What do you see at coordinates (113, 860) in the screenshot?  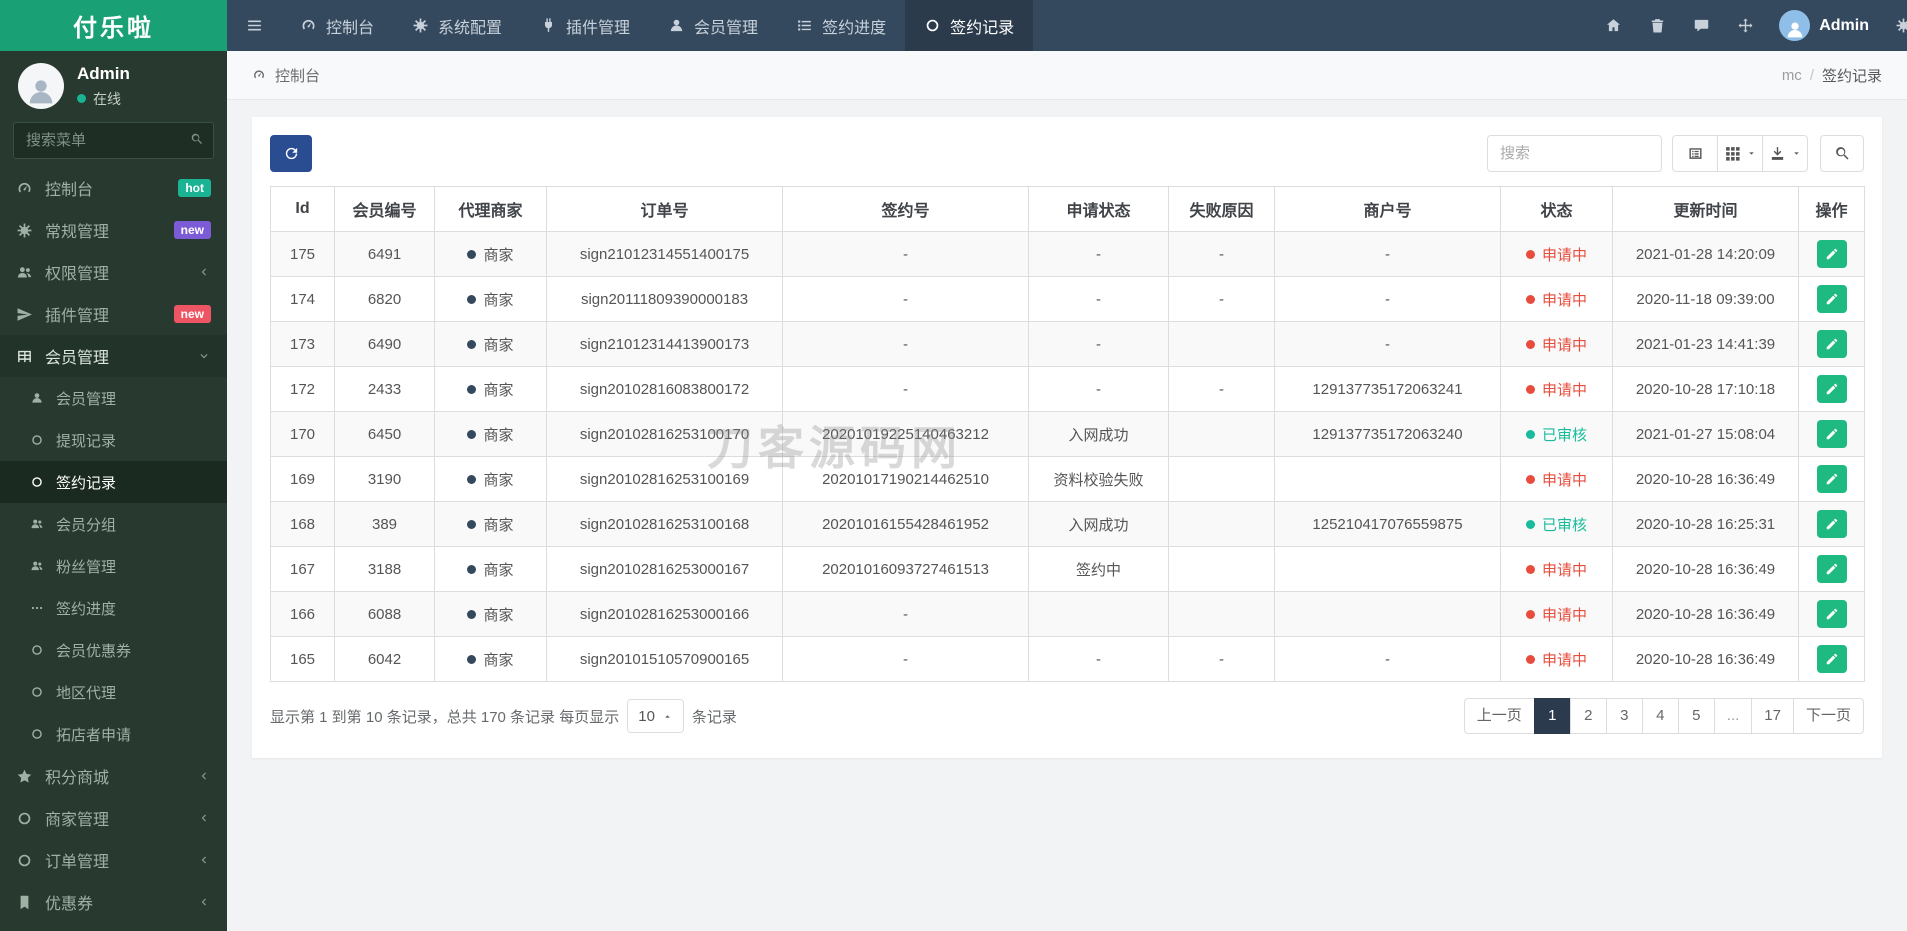 I see `sidebar-item-orders: 订单管理` at bounding box center [113, 860].